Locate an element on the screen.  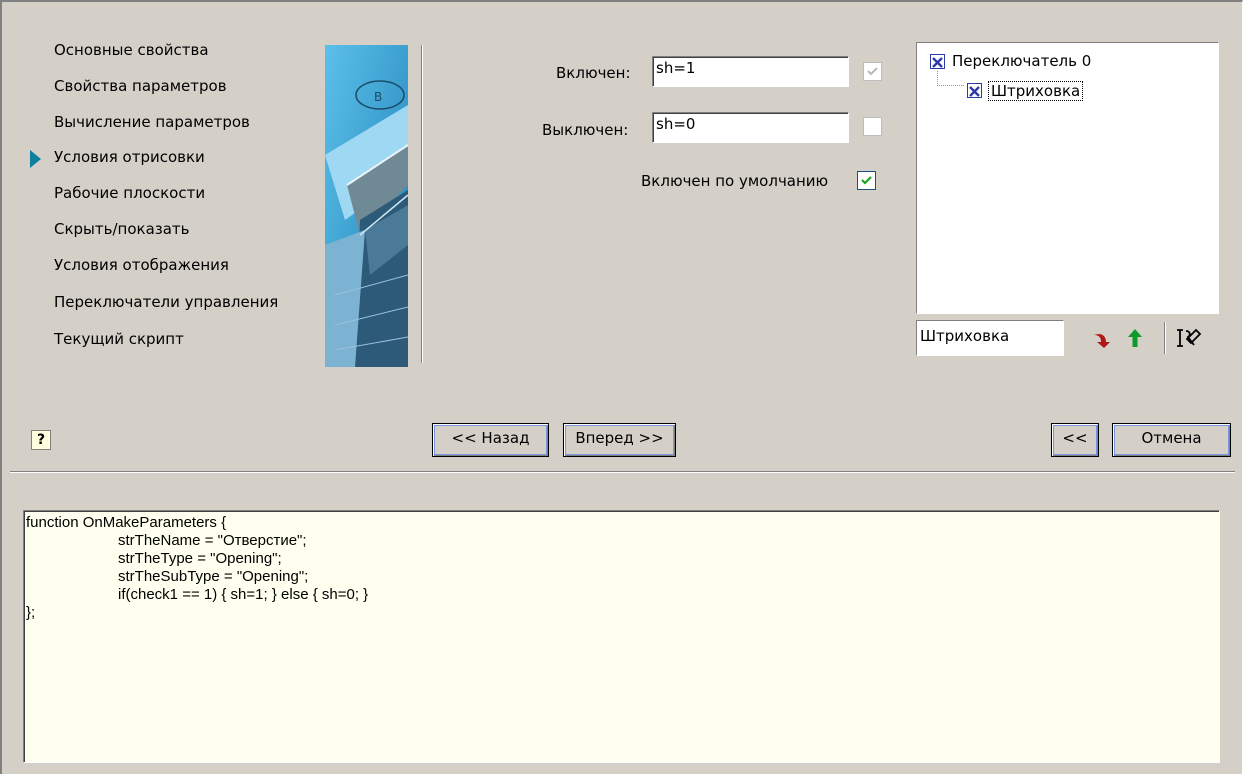
collapse-button: << is located at coordinates (1075, 440).